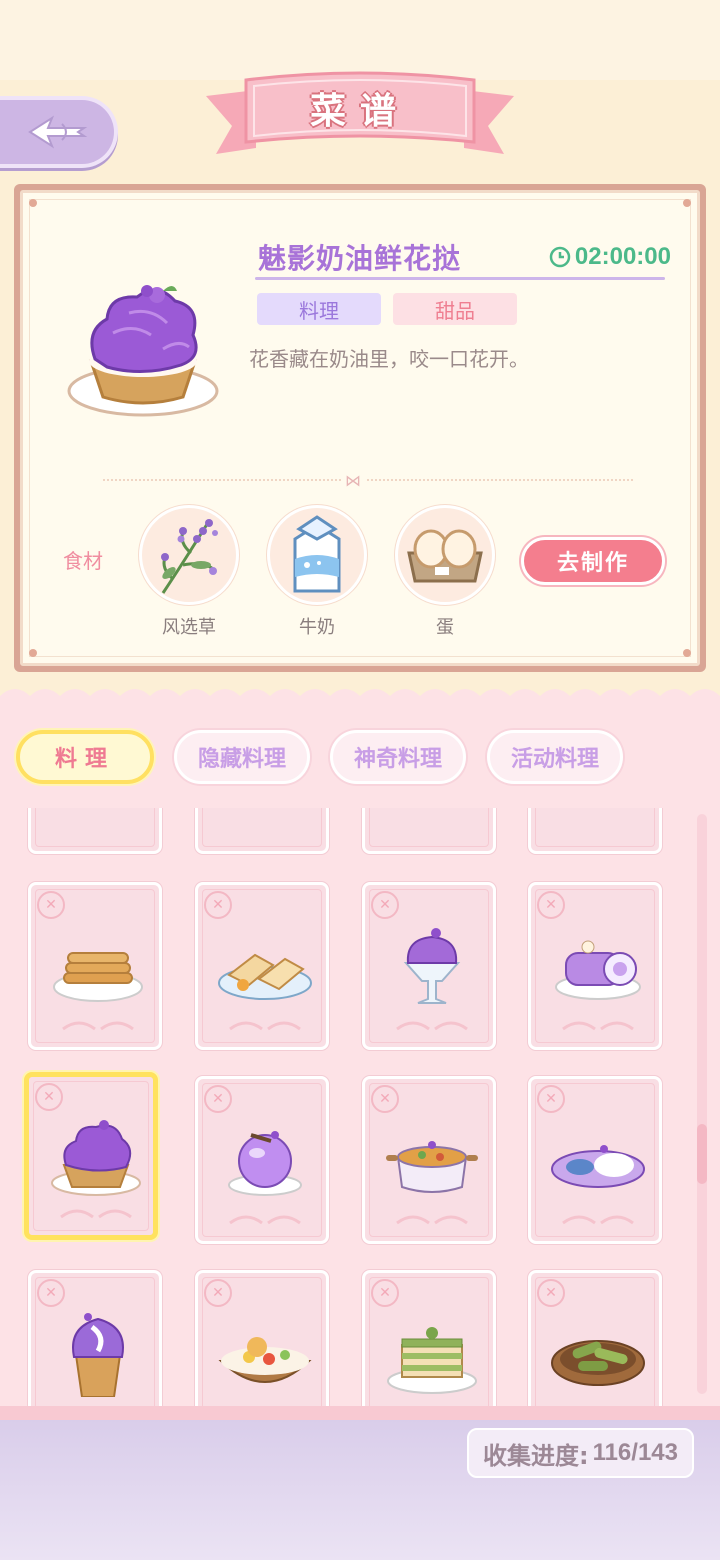 The width and height of the screenshot is (720, 1560). What do you see at coordinates (317, 554) in the screenshot?
I see `milk-carton-icon` at bounding box center [317, 554].